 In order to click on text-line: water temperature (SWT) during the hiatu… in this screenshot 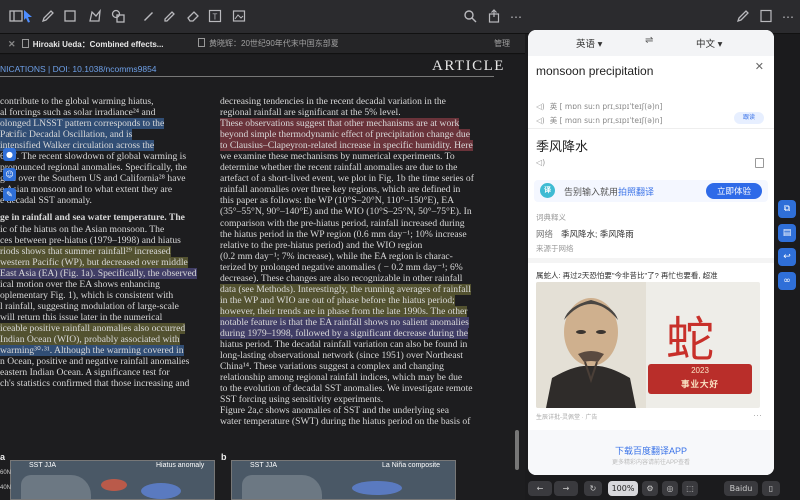, I will do `click(357, 421)`.